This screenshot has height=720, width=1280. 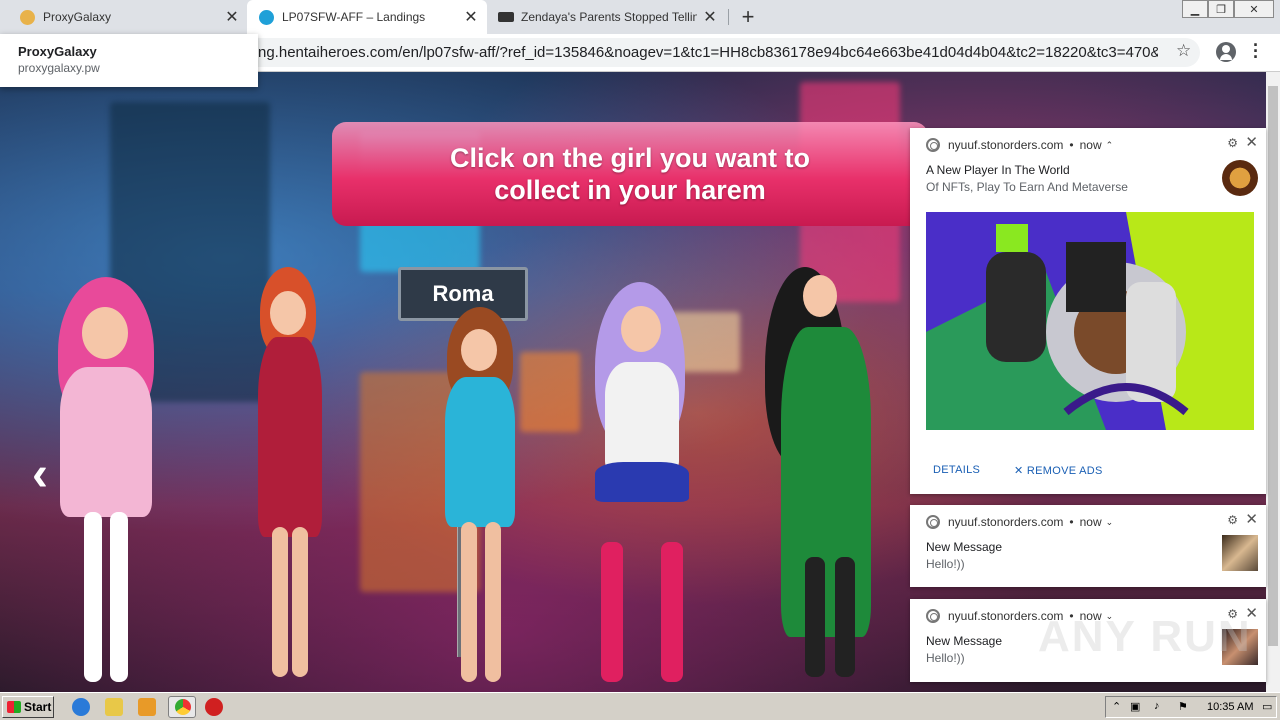 I want to click on folder-icon, so click(x=114, y=707).